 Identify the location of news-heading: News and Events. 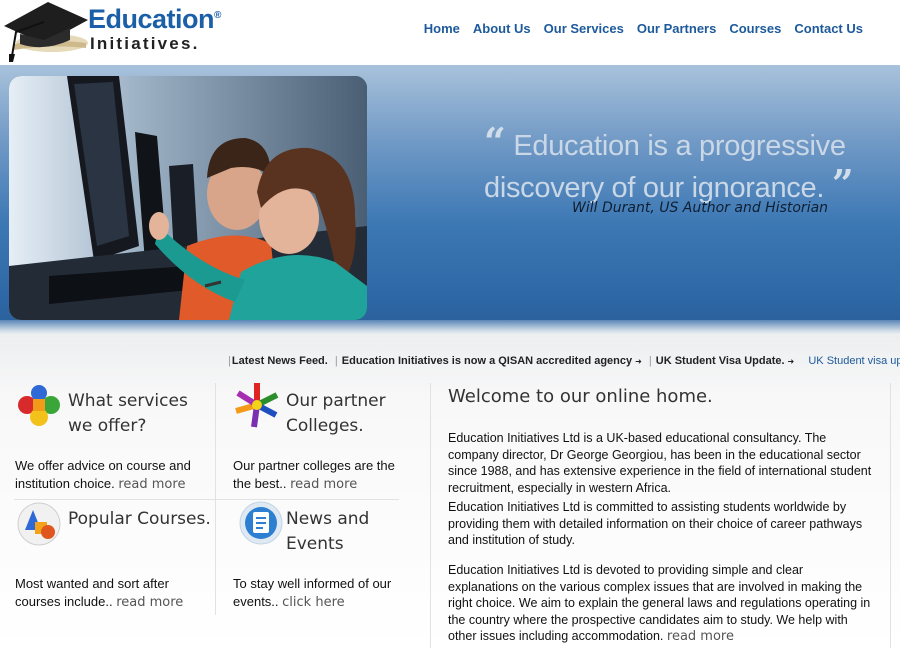
(327, 532).